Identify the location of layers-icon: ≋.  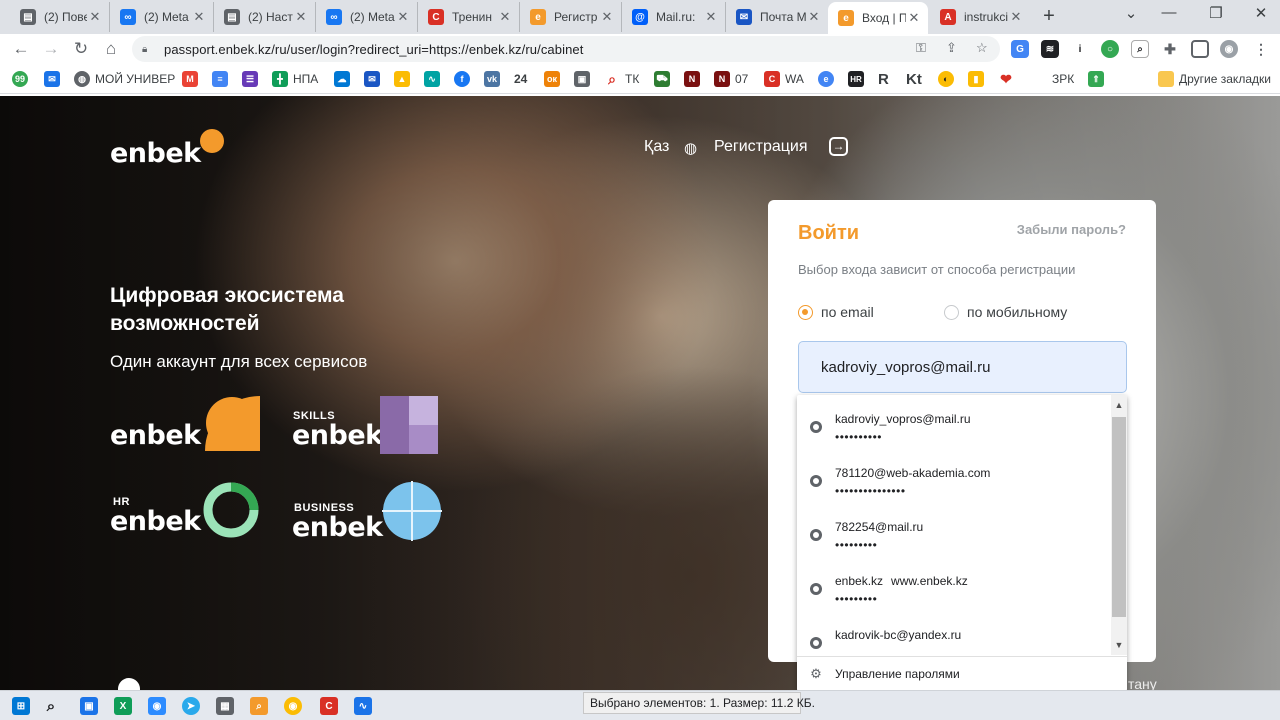
(1050, 49).